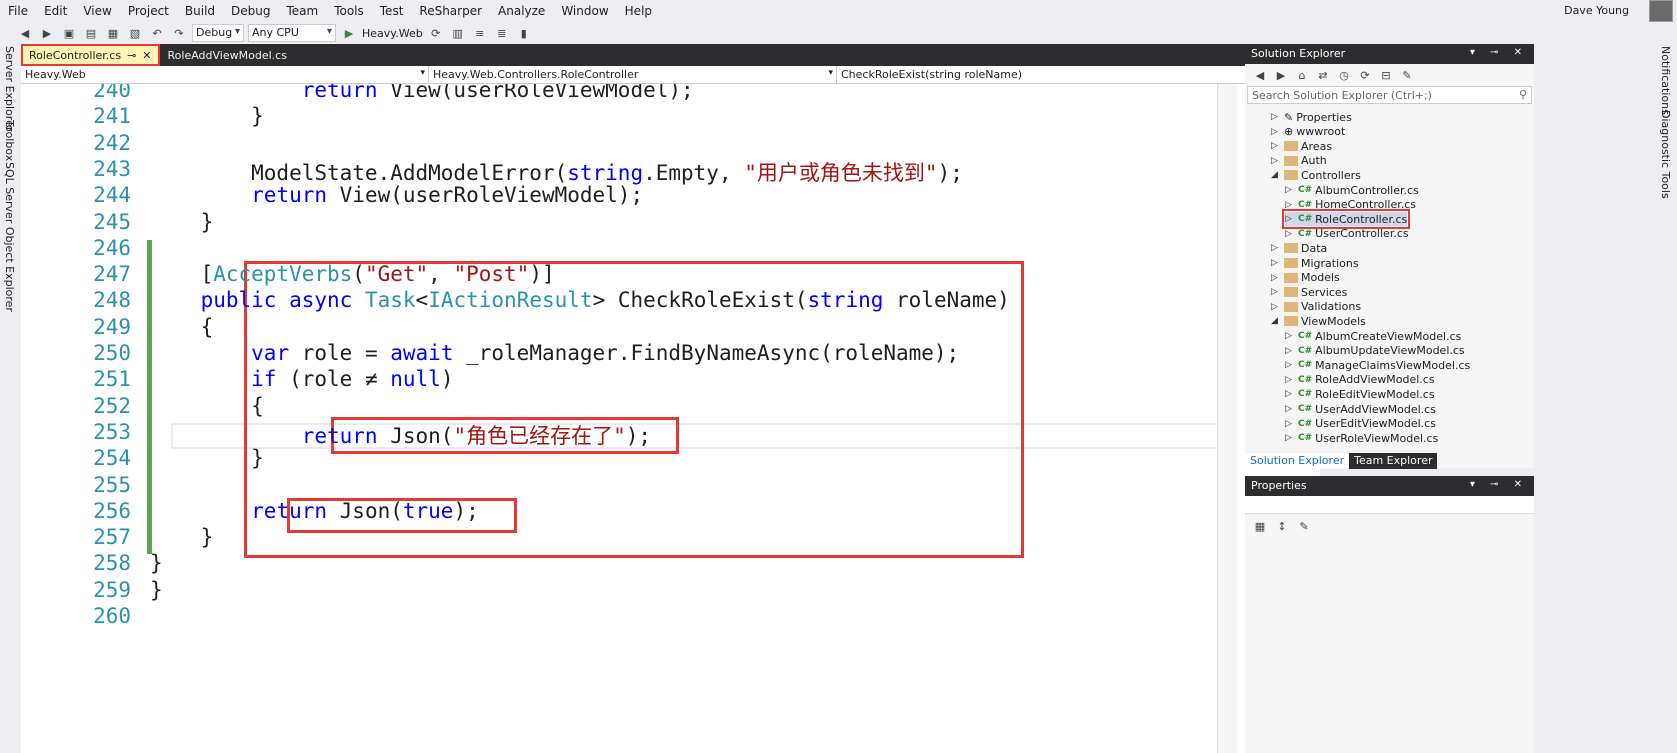 The height and width of the screenshot is (753, 1677). What do you see at coordinates (157, 33) in the screenshot?
I see `undo-icon: ↶` at bounding box center [157, 33].